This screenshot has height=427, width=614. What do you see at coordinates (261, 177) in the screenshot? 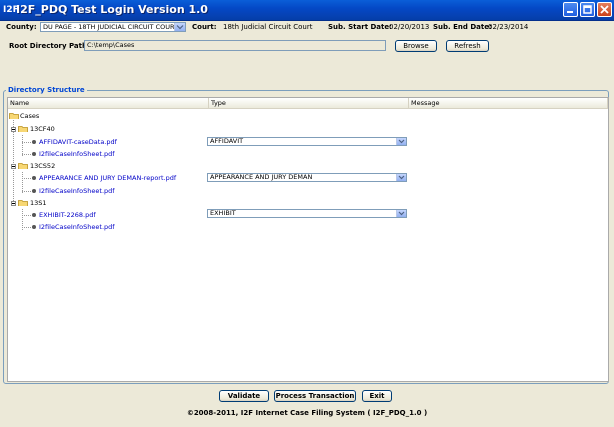
I see `type-value: APPEARANCE AND JURY DEMAN` at bounding box center [261, 177].